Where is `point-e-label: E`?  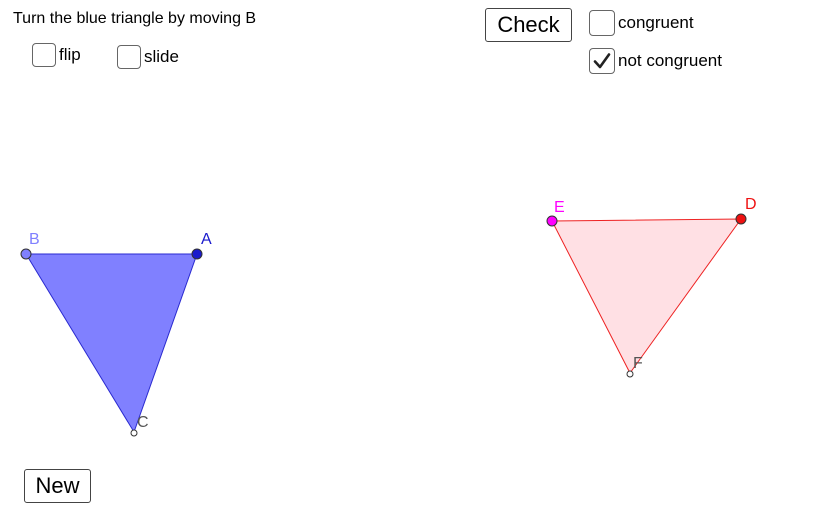 point-e-label: E is located at coordinates (559, 207).